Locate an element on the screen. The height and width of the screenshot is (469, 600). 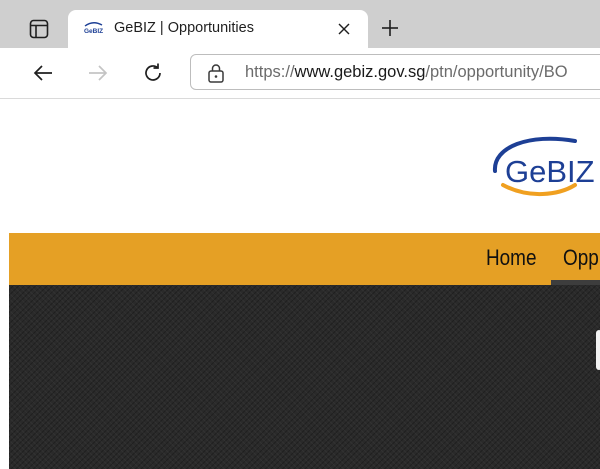
url-host: www.gebiz.gov.sg is located at coordinates (360, 72).